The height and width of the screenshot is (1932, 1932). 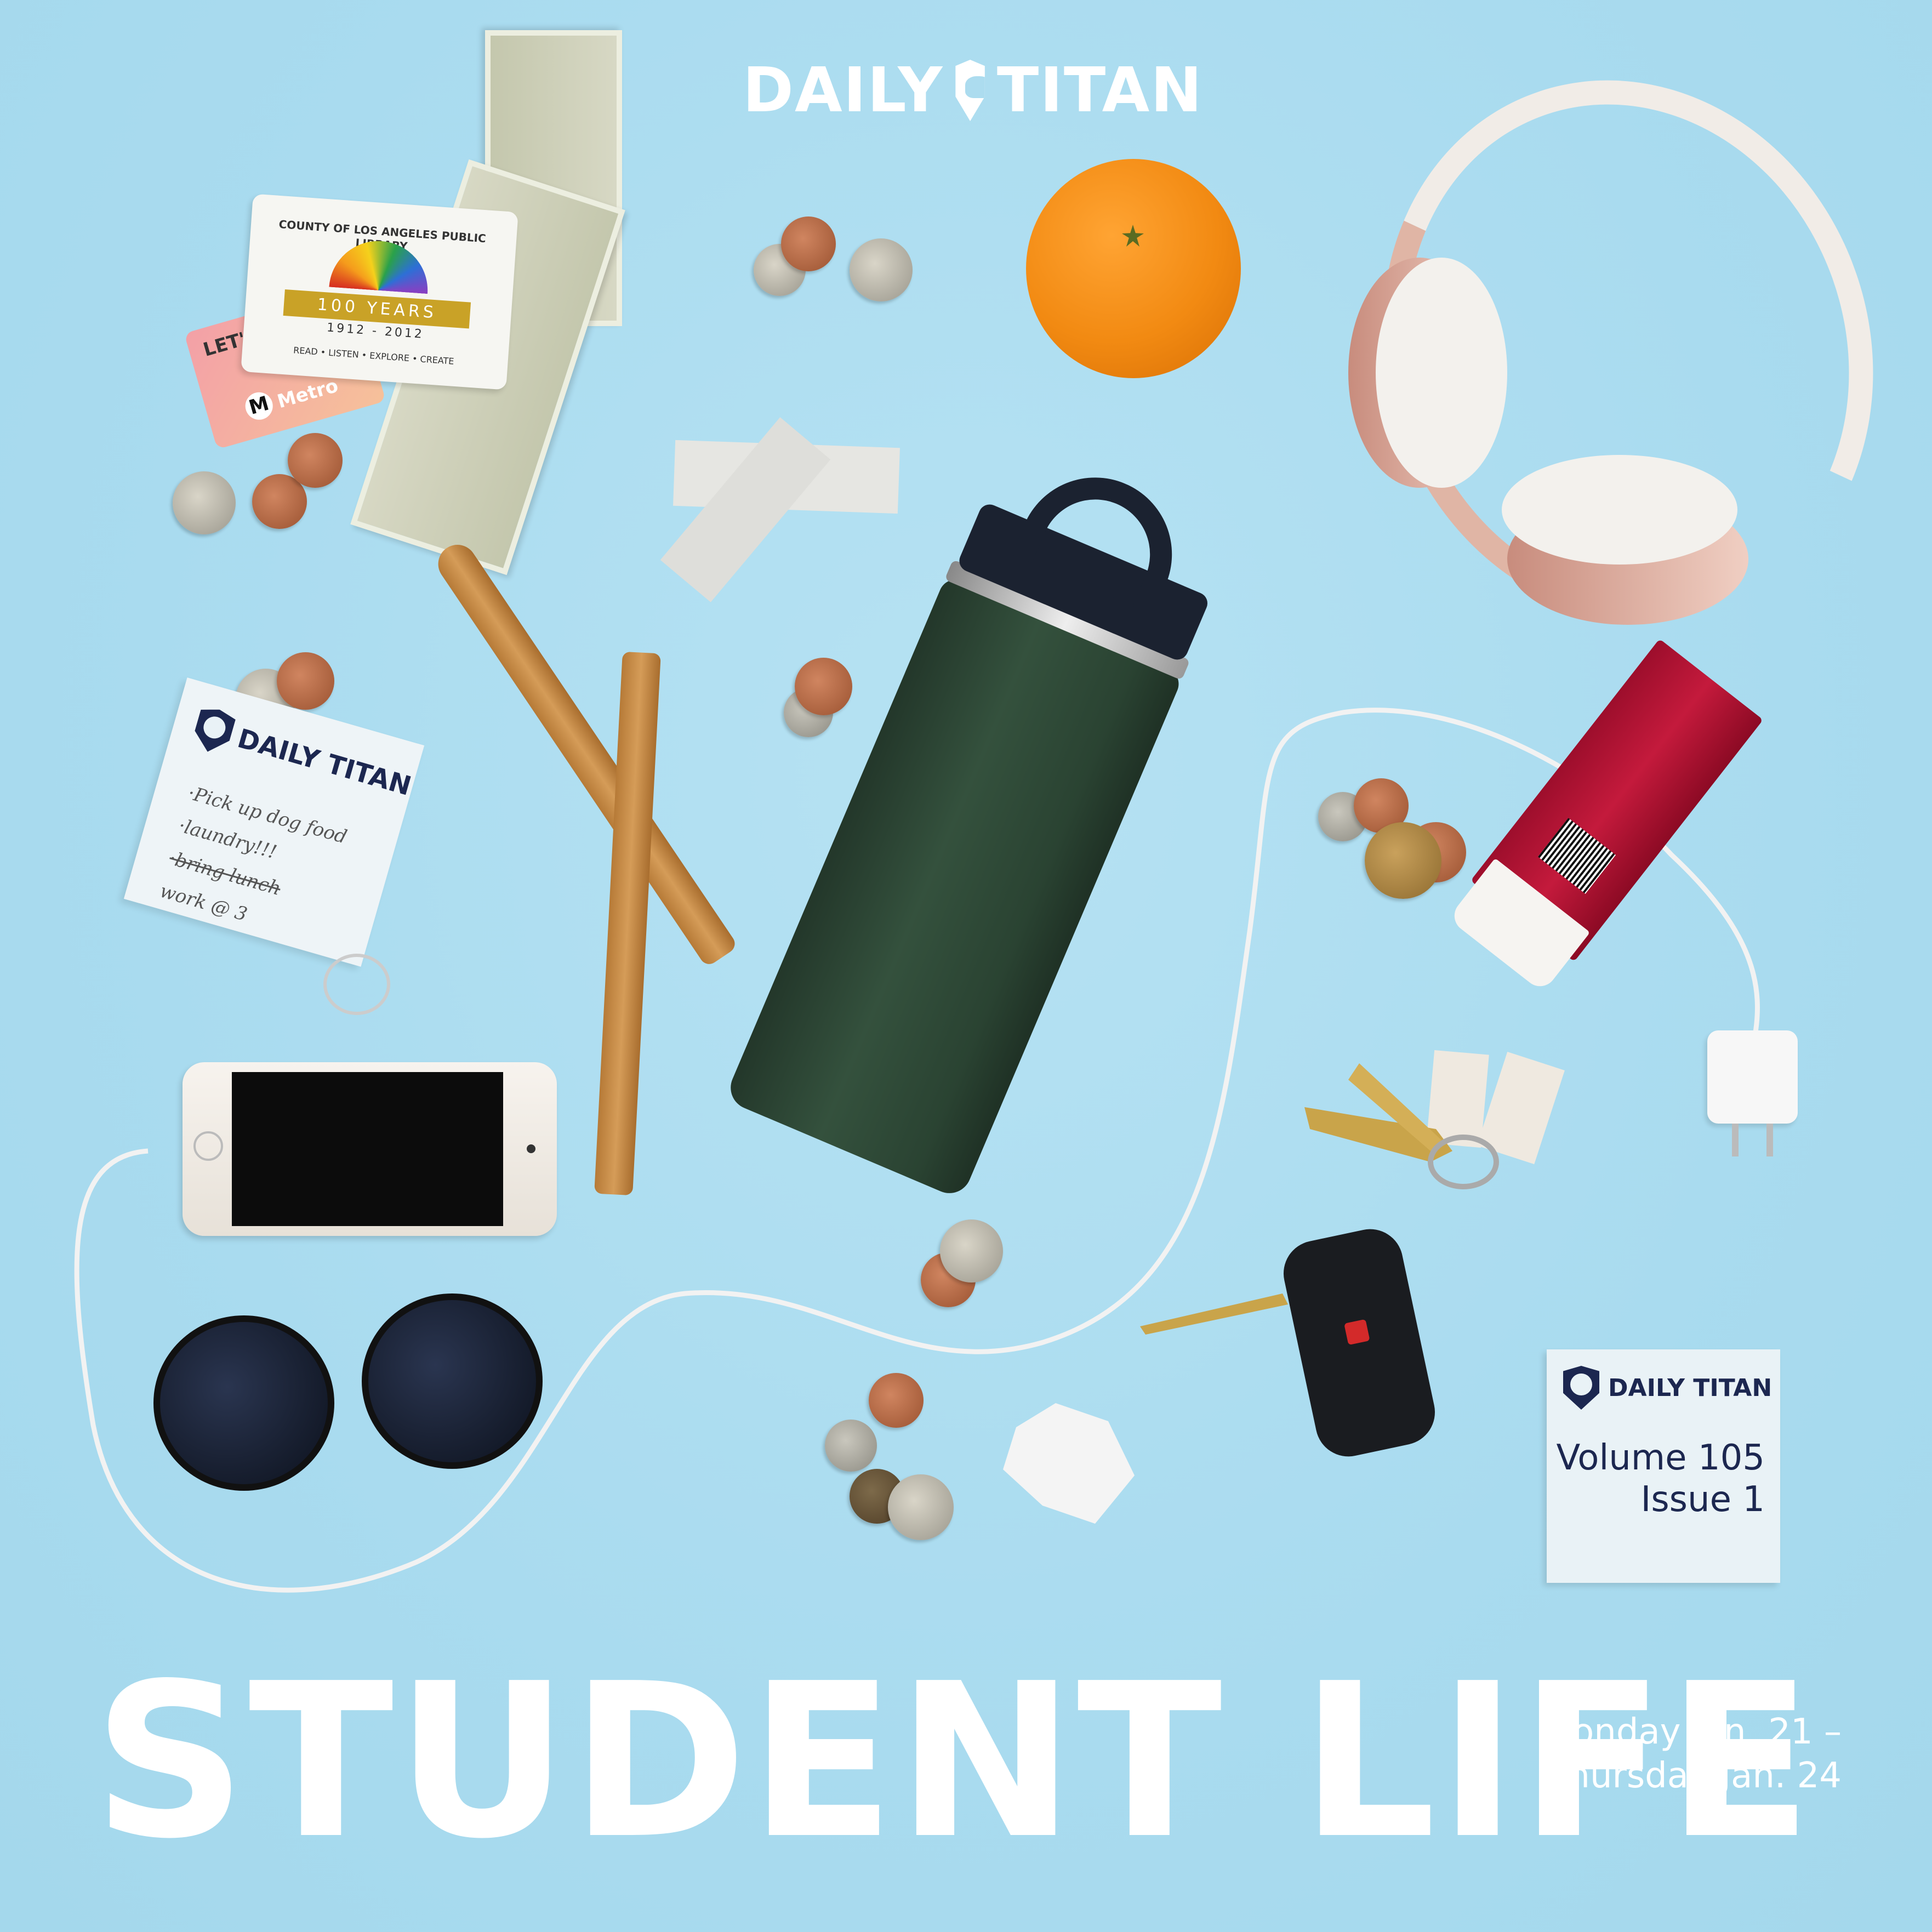 I want to click on metro-brand: Metro, so click(x=308, y=393).